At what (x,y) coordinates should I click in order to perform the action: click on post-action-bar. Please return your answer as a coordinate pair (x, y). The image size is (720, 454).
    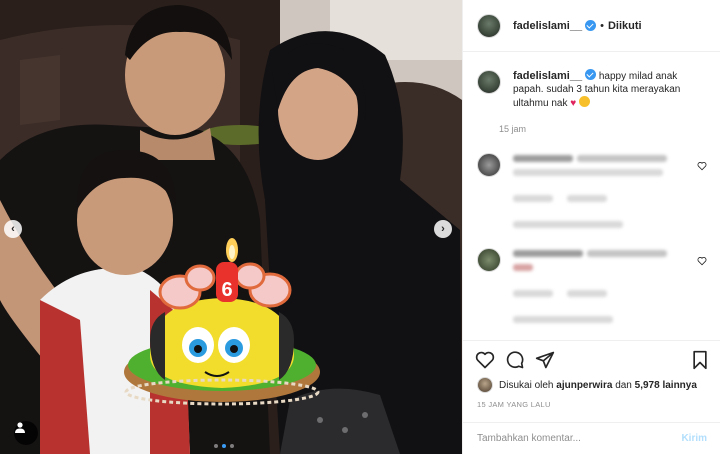
    Looking at the image, I should click on (591, 358).